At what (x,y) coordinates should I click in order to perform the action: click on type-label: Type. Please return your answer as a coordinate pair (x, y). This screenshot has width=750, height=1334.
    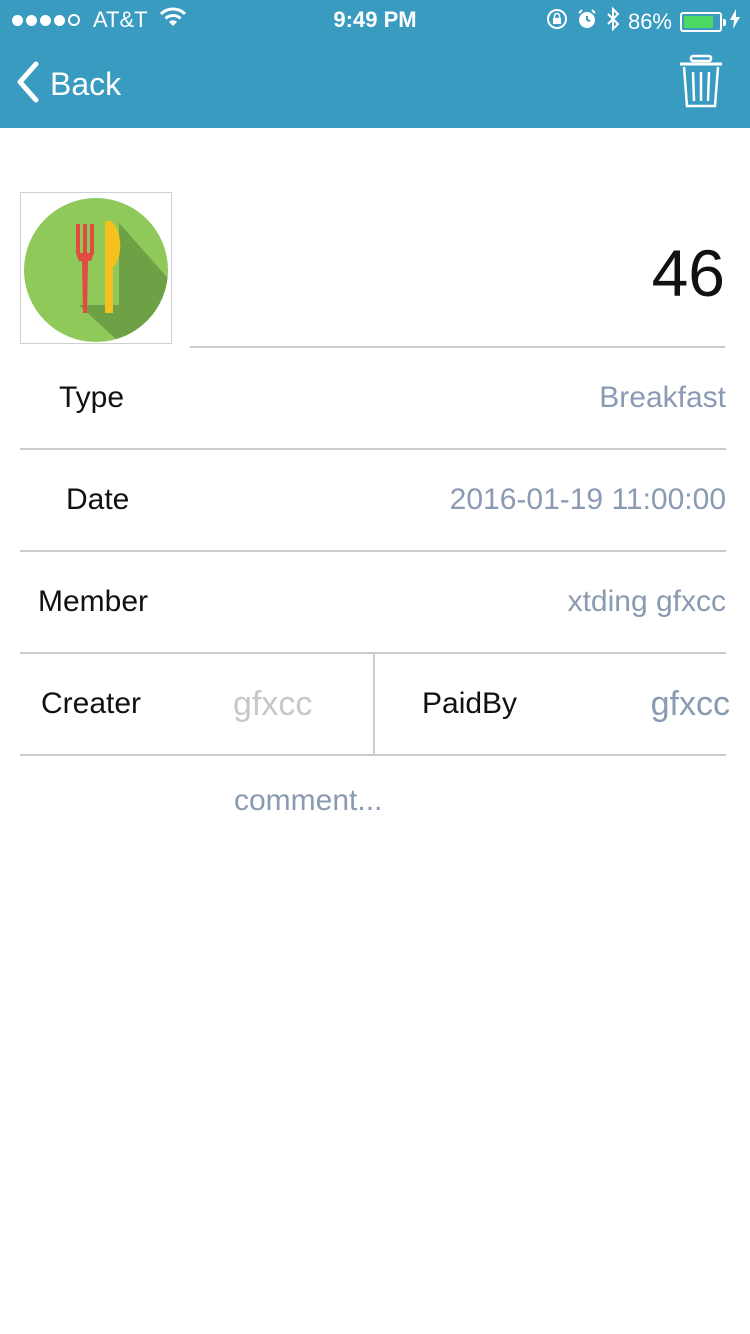
    Looking at the image, I should click on (92, 397).